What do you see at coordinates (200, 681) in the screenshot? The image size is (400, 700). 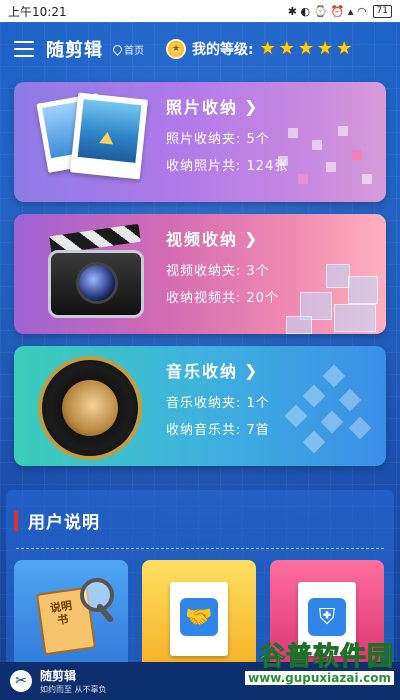 I see `bottom-bar: ✂ 随剪辑 如约而至 从不辜负` at bounding box center [200, 681].